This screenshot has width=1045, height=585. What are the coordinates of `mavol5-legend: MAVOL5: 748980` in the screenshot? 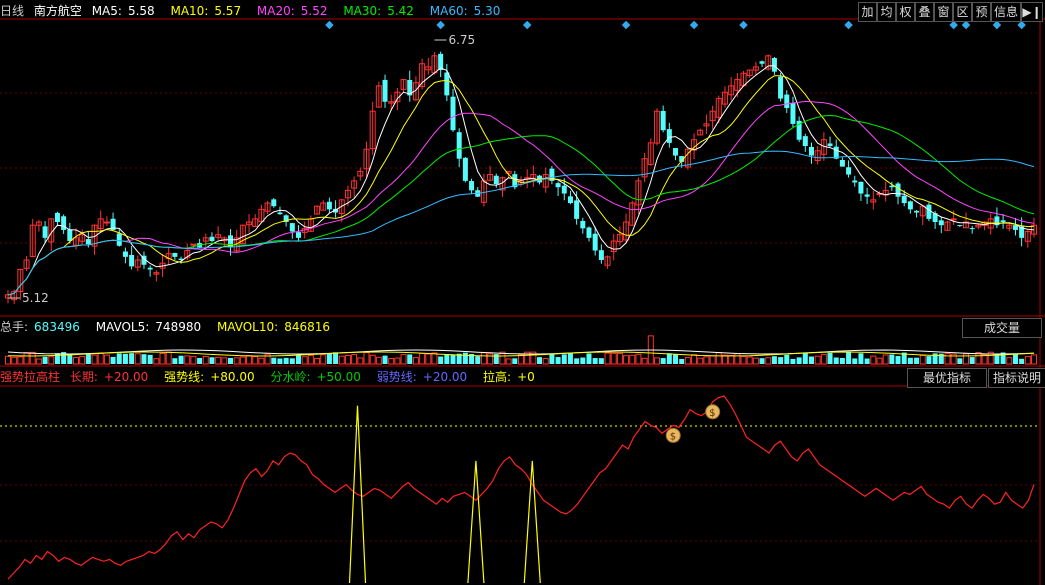 It's located at (148, 327).